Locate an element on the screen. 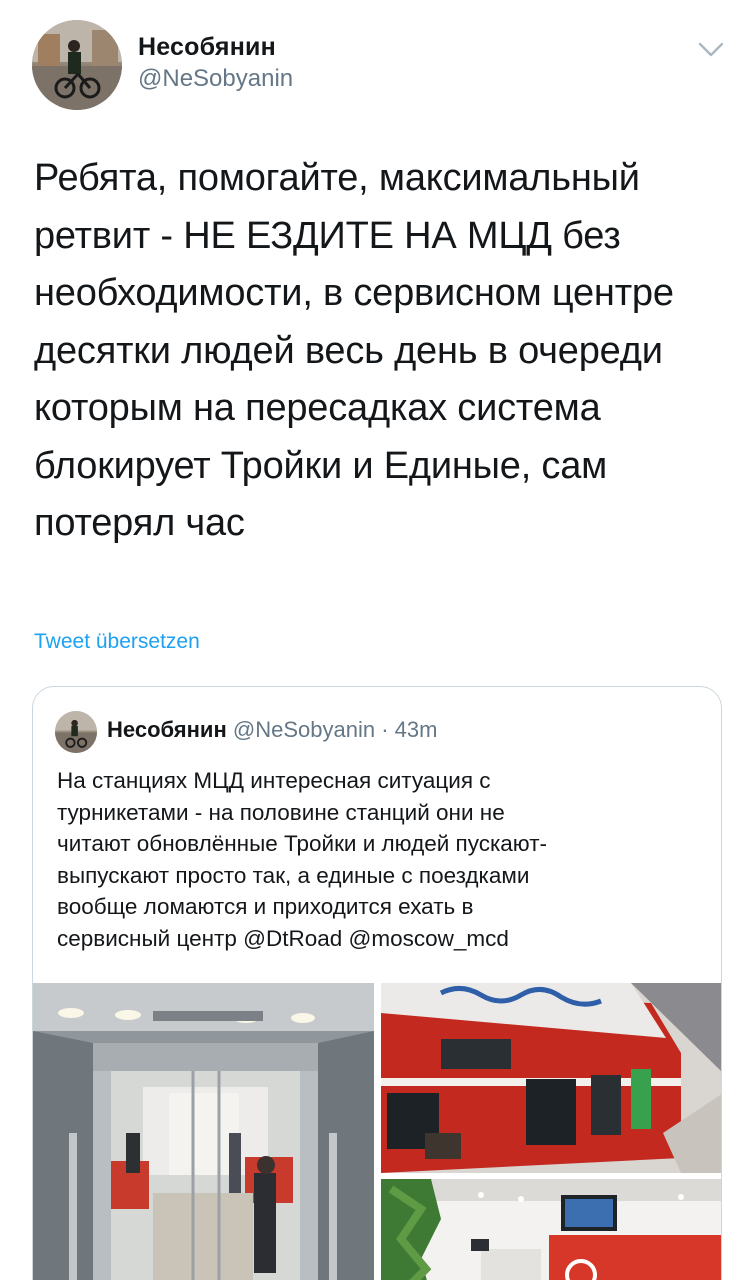 The height and width of the screenshot is (1280, 752). quoted-handle: @NeSobyanin is located at coordinates (304, 729).